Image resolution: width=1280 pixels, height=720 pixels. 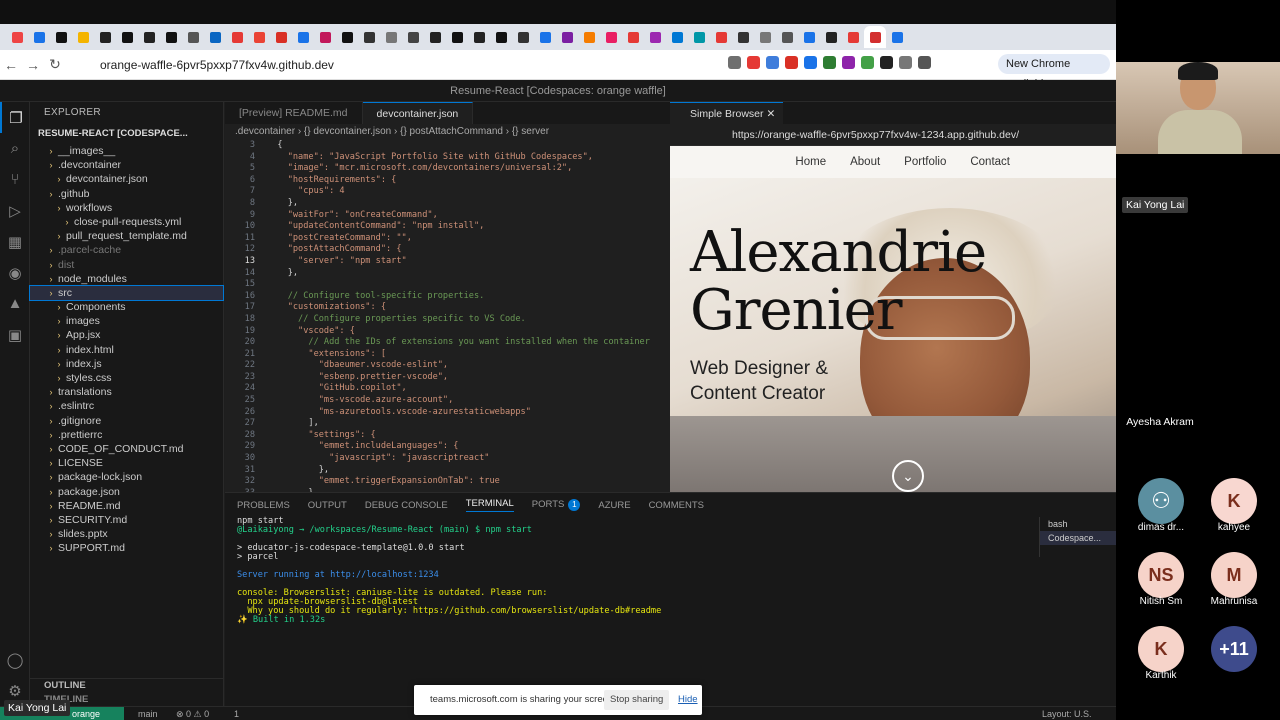 I want to click on reload-icon: ↻, so click(x=55, y=64).